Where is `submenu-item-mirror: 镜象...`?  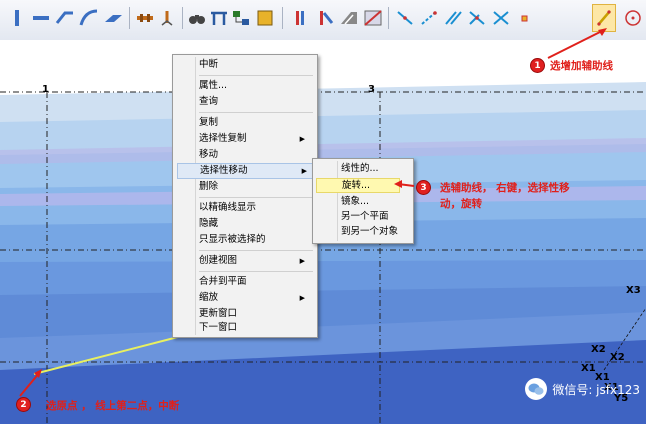 submenu-item-mirror: 镜象... is located at coordinates (355, 202).